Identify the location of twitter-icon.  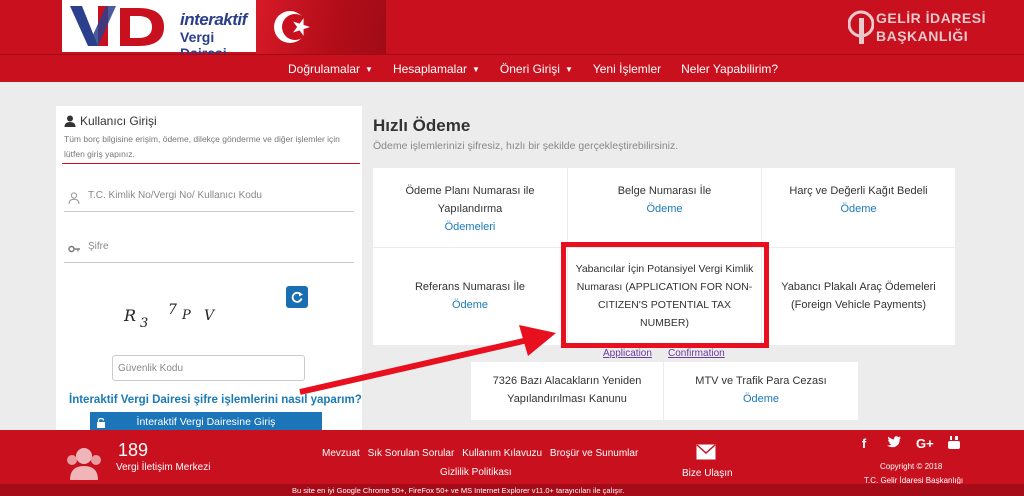
(894, 444).